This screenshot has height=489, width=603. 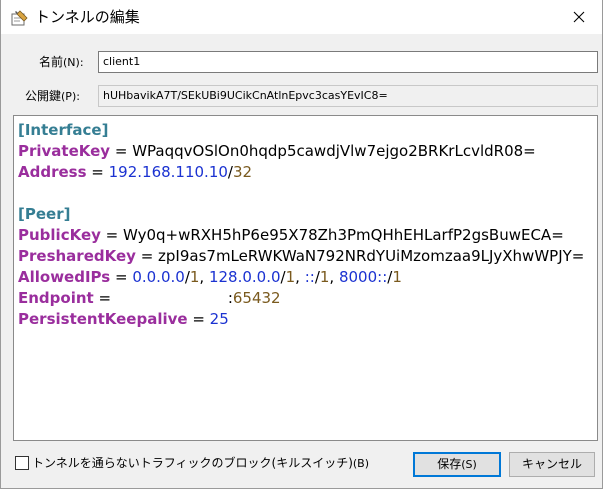 I want to click on editor-blank-line, so click(x=305, y=193).